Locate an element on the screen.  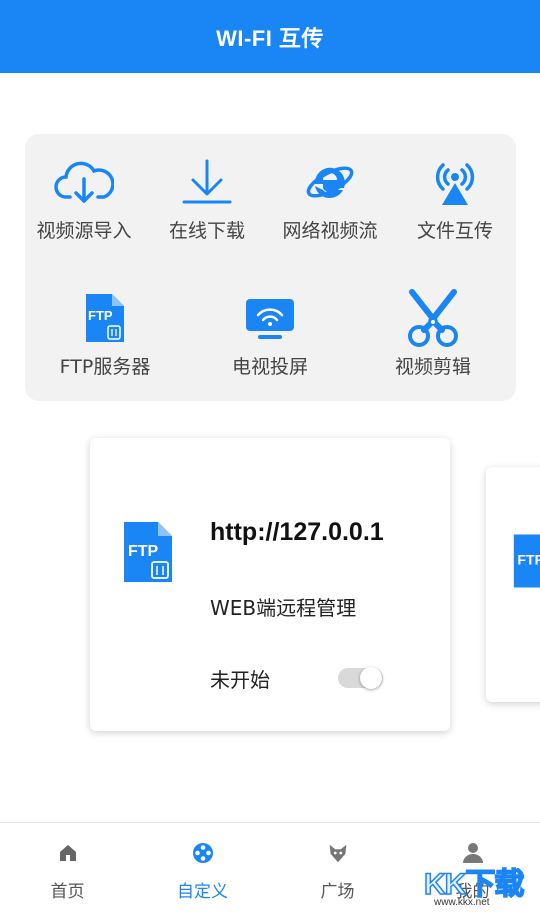
next-card: FTP is located at coordinates (513, 584).